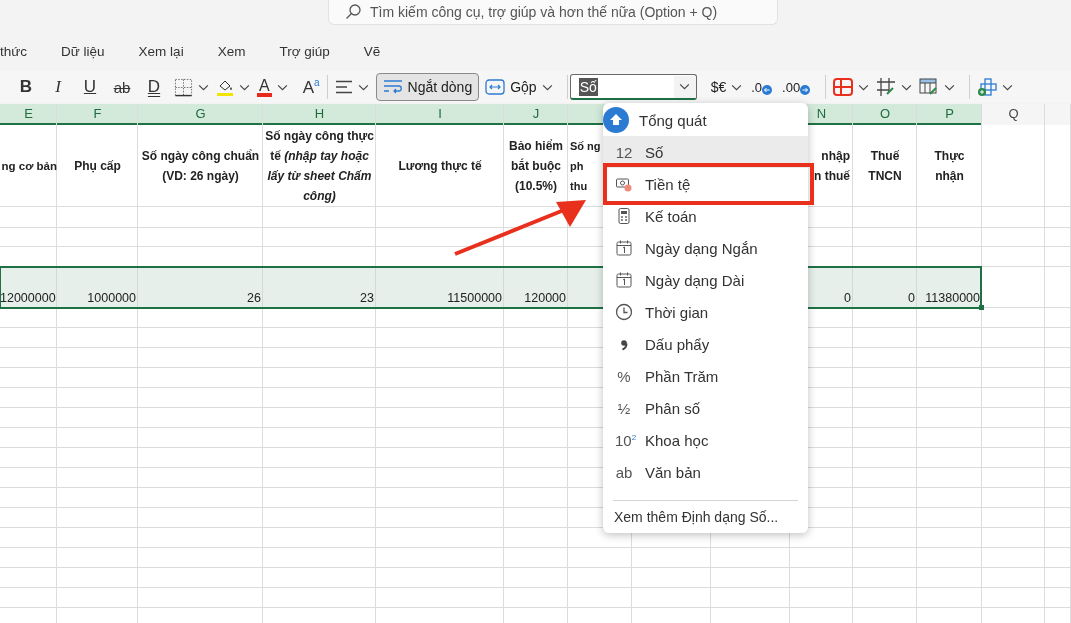 The image size is (1071, 623). I want to click on column-header: J, so click(536, 113).